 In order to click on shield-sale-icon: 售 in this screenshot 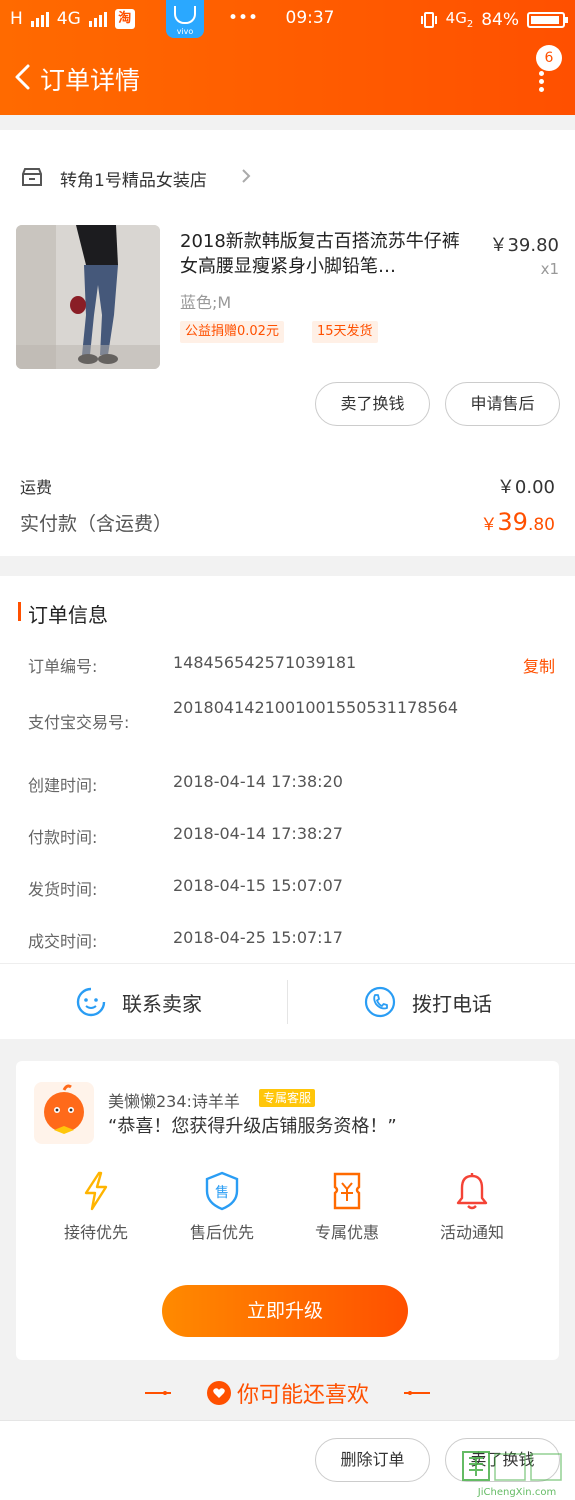, I will do `click(222, 1191)`.